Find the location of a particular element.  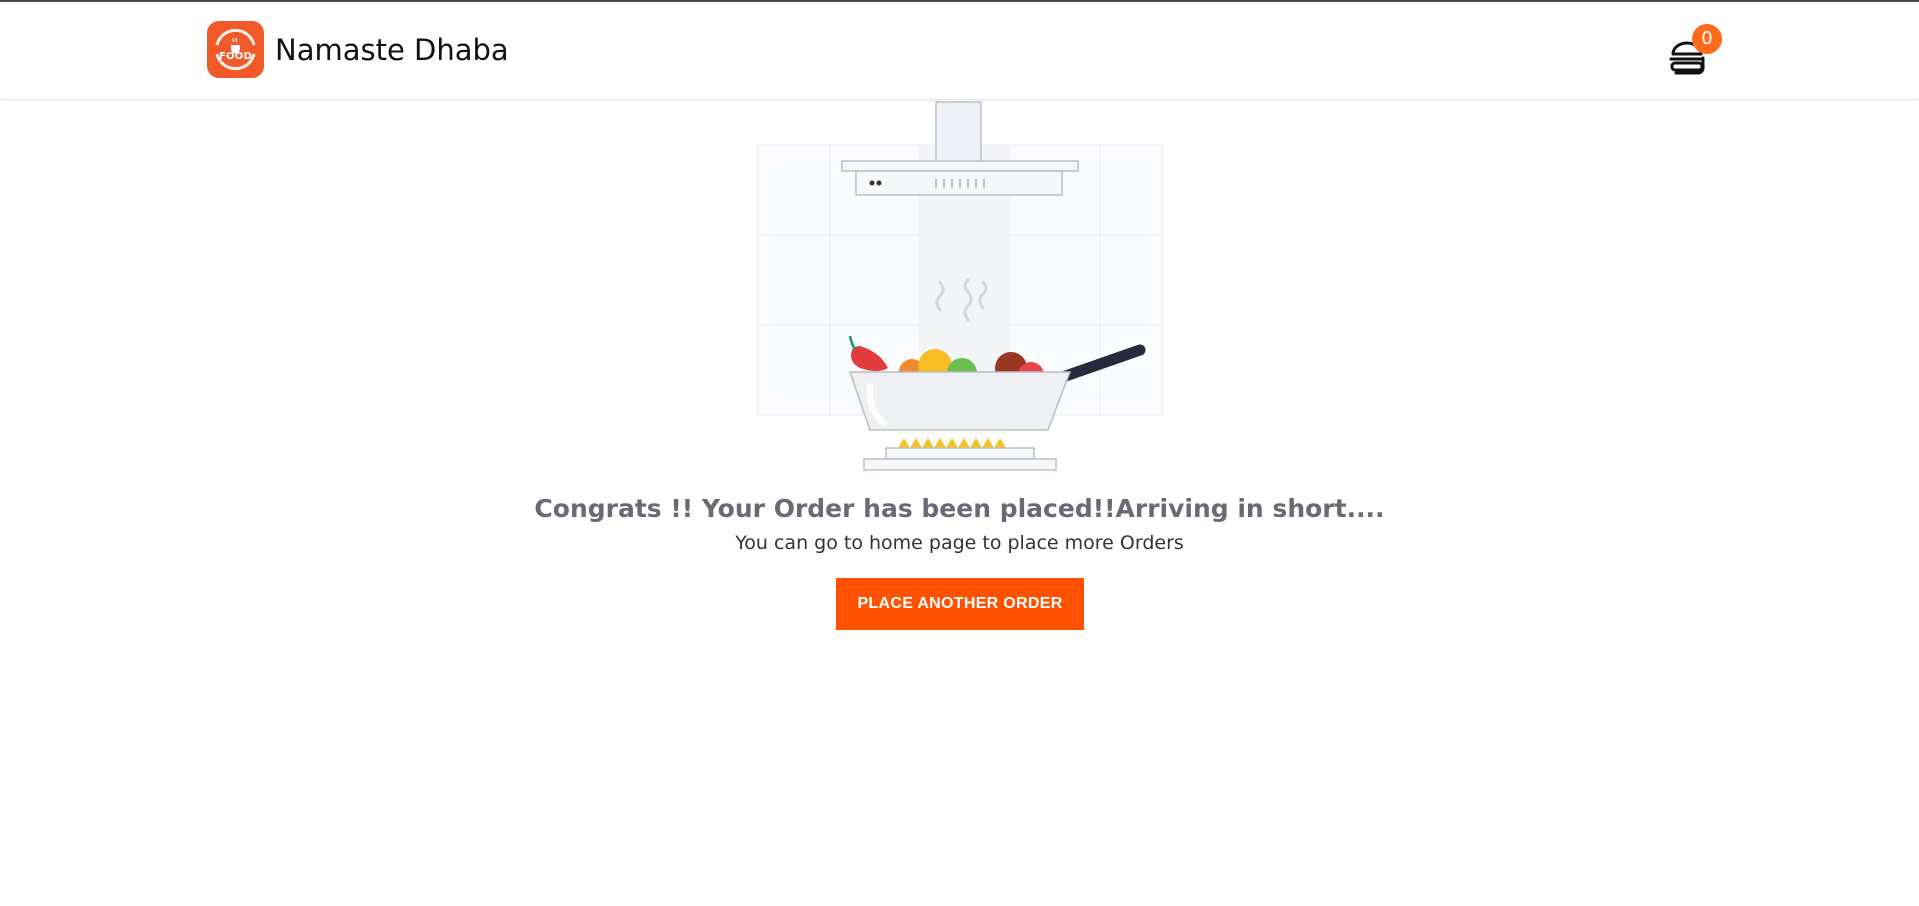

cooking-illustration is located at coordinates (960, 287).